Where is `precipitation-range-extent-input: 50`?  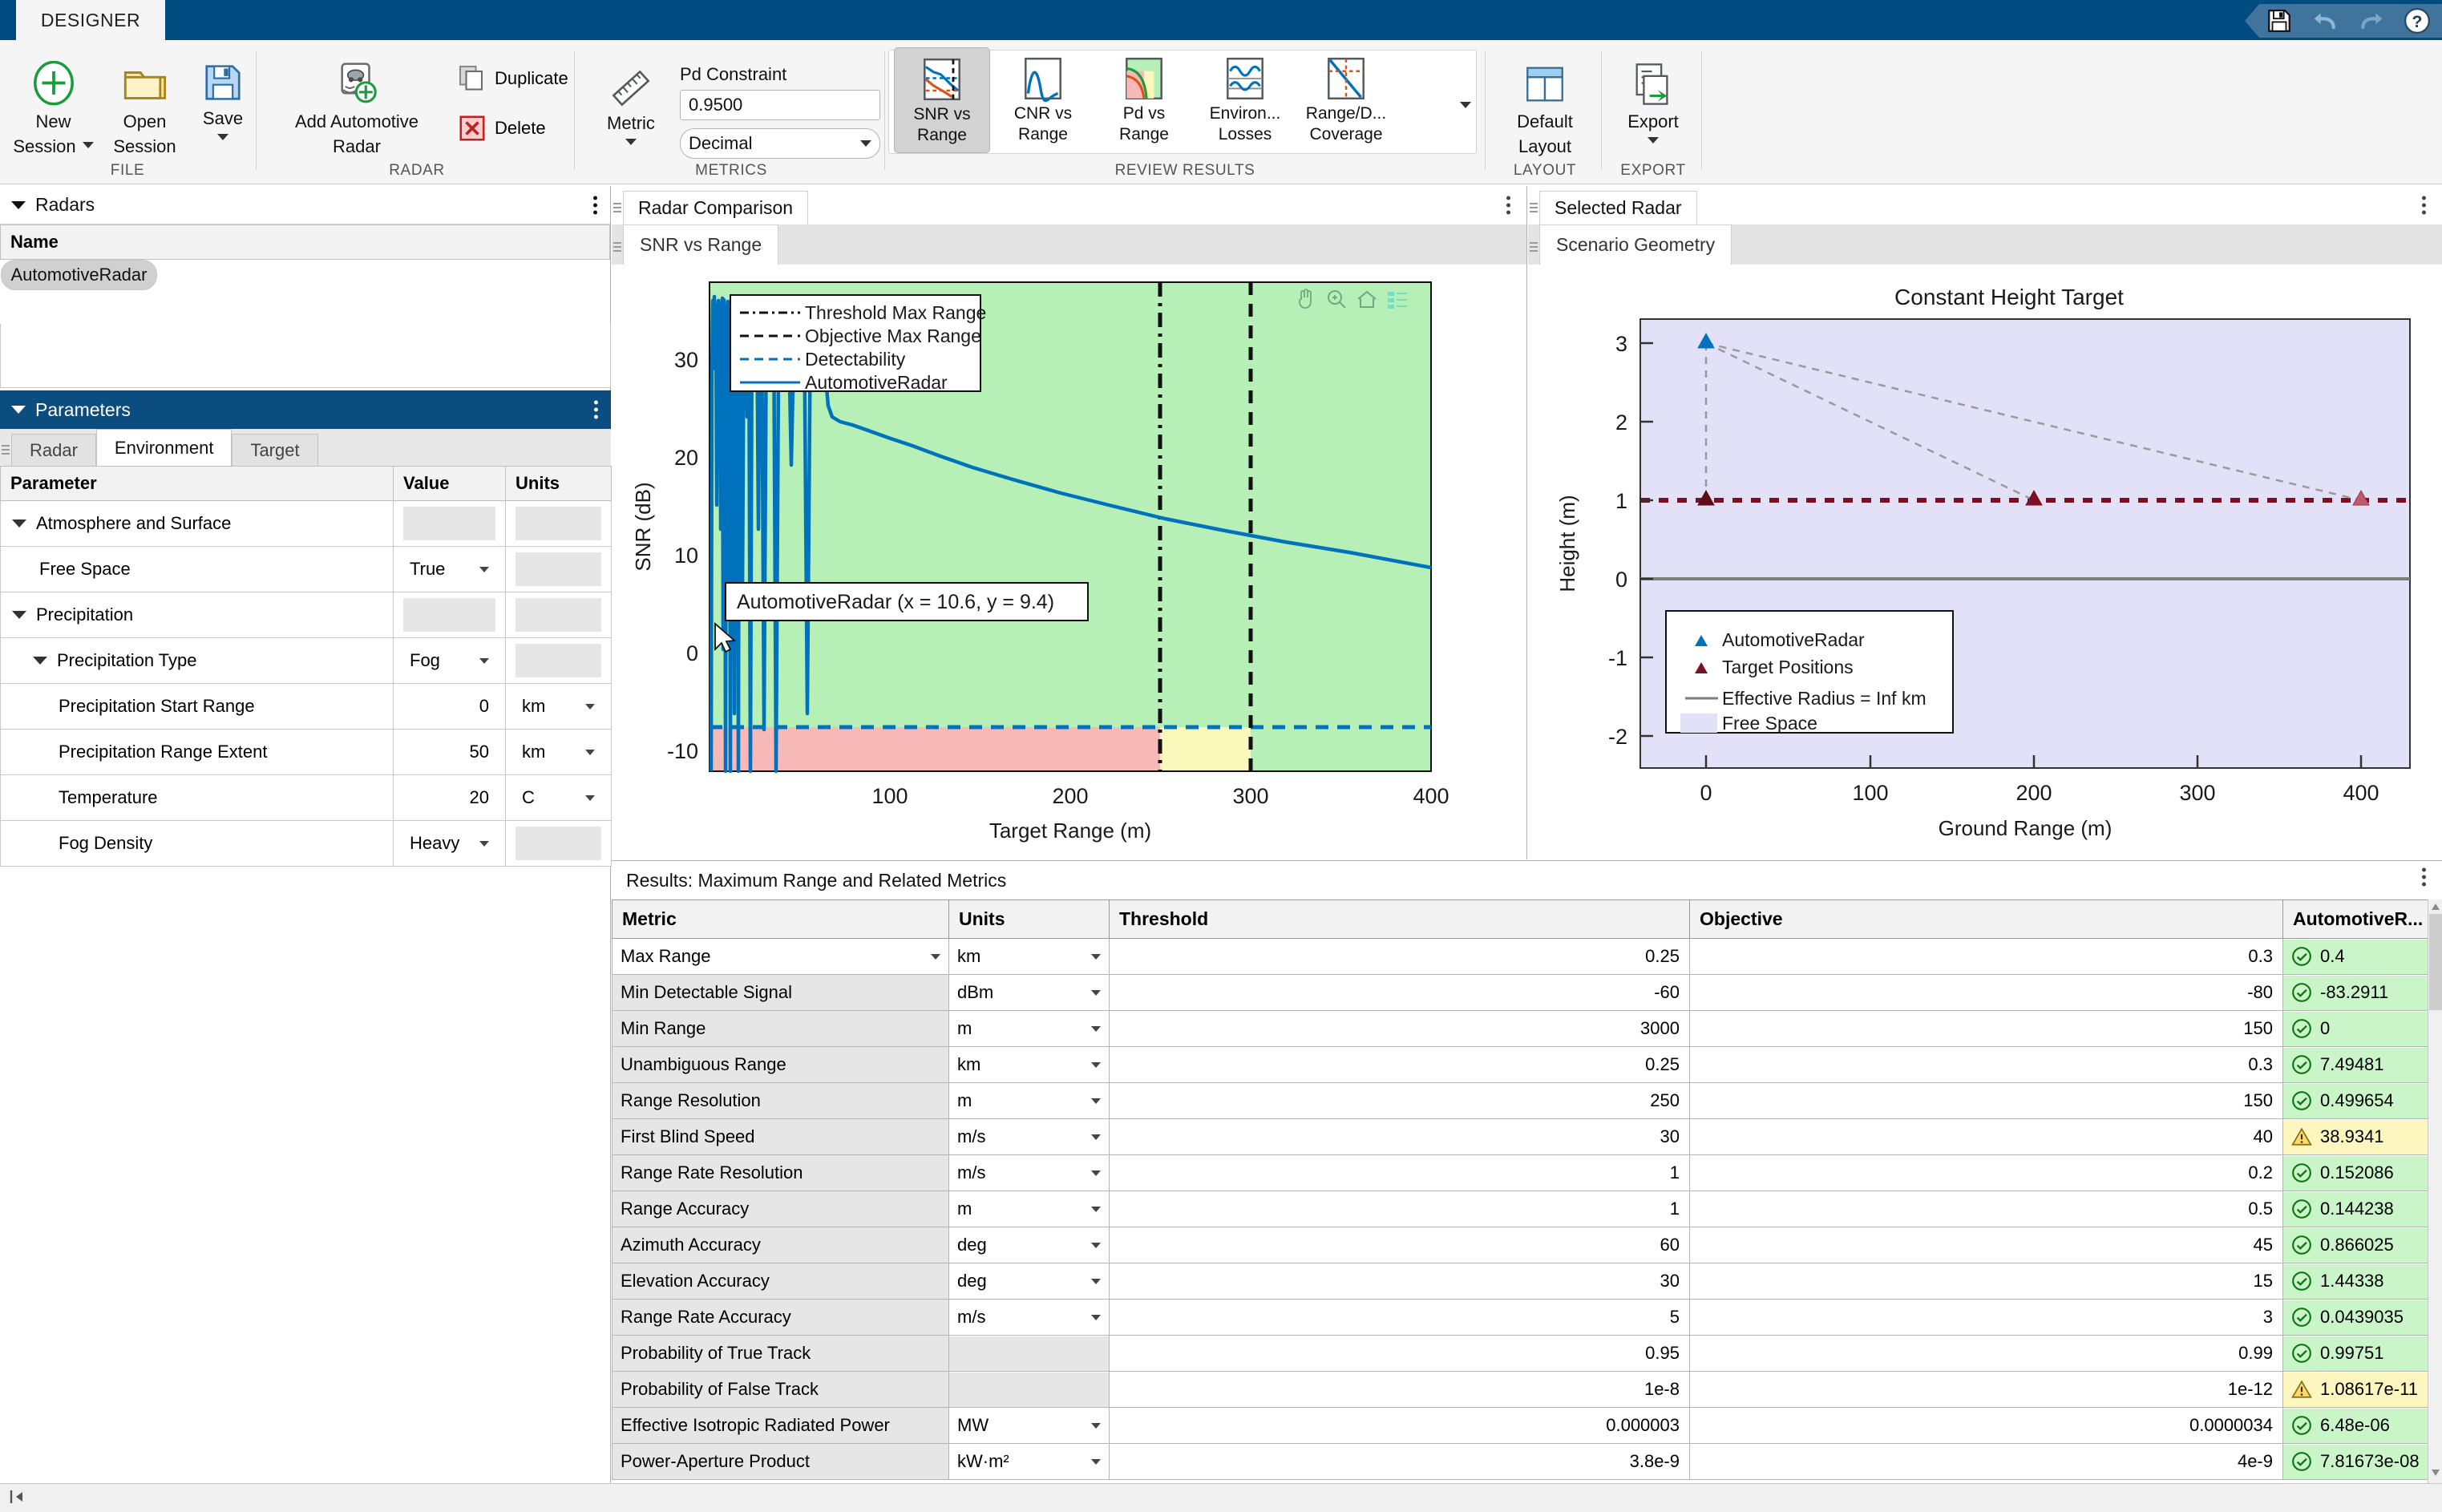 precipitation-range-extent-input: 50 is located at coordinates (449, 752).